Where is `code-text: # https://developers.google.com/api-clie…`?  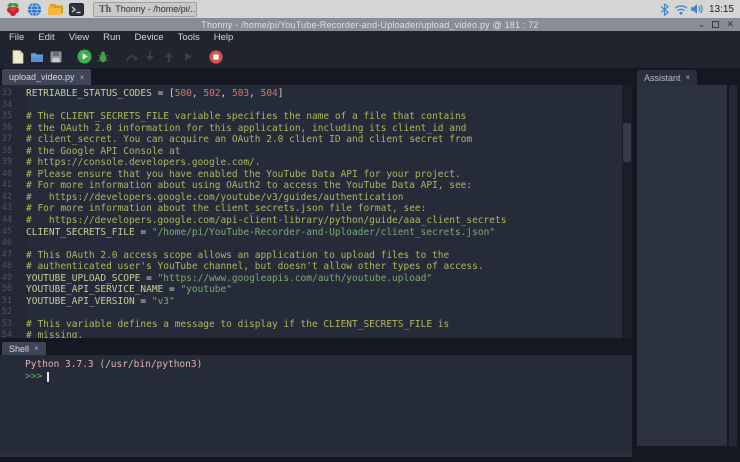
code-text: # https://developers.google.com/api-clie… is located at coordinates (266, 221).